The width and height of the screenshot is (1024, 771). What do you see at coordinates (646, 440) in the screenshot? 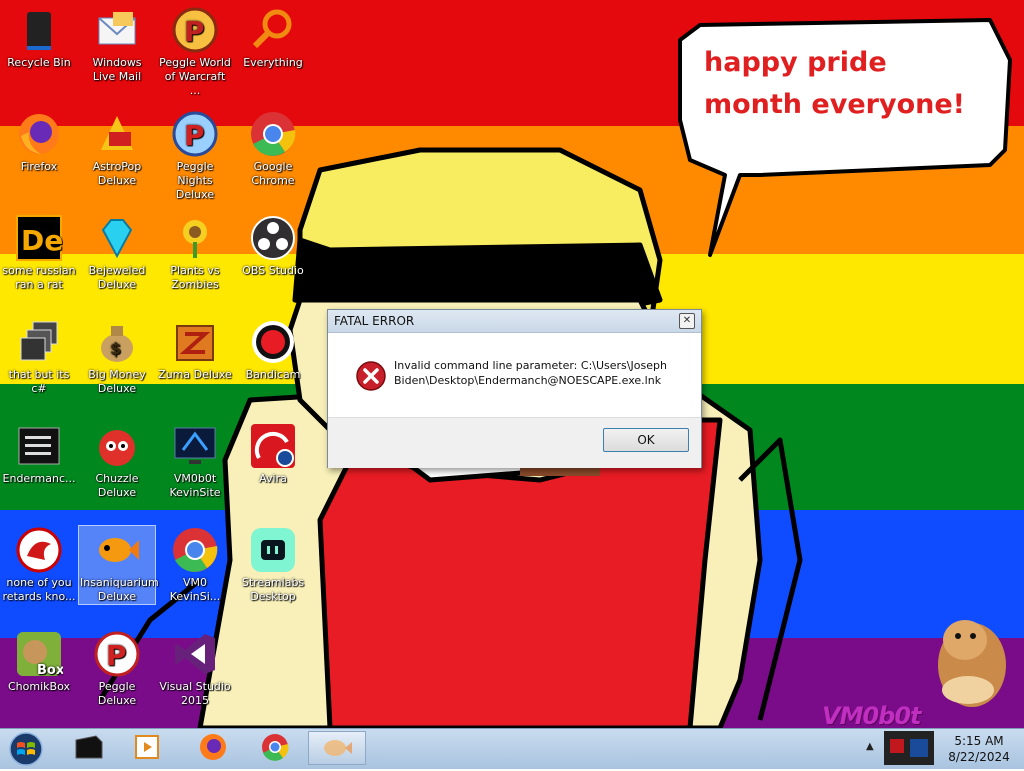
I see `ok-button: OK` at bounding box center [646, 440].